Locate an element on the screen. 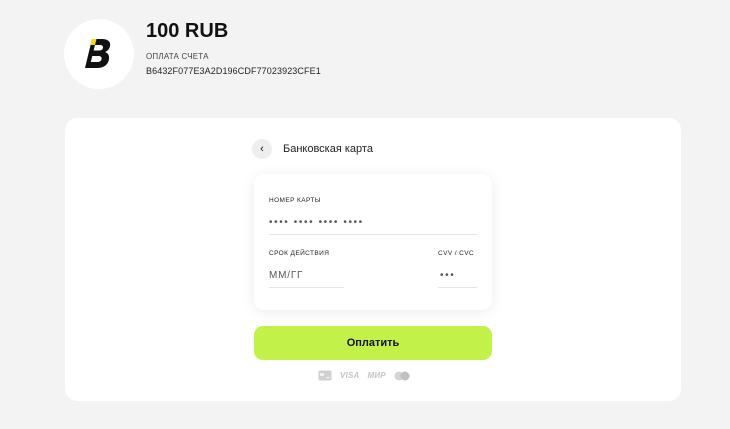 Image resolution: width=730 pixels, height=429 pixels. card-number-underline is located at coordinates (373, 234).